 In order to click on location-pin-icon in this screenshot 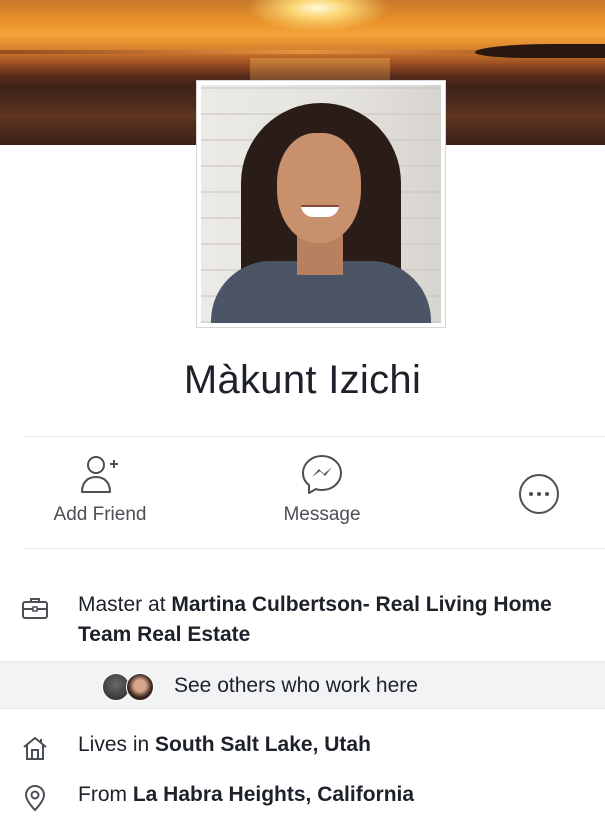, I will do `click(35, 798)`.